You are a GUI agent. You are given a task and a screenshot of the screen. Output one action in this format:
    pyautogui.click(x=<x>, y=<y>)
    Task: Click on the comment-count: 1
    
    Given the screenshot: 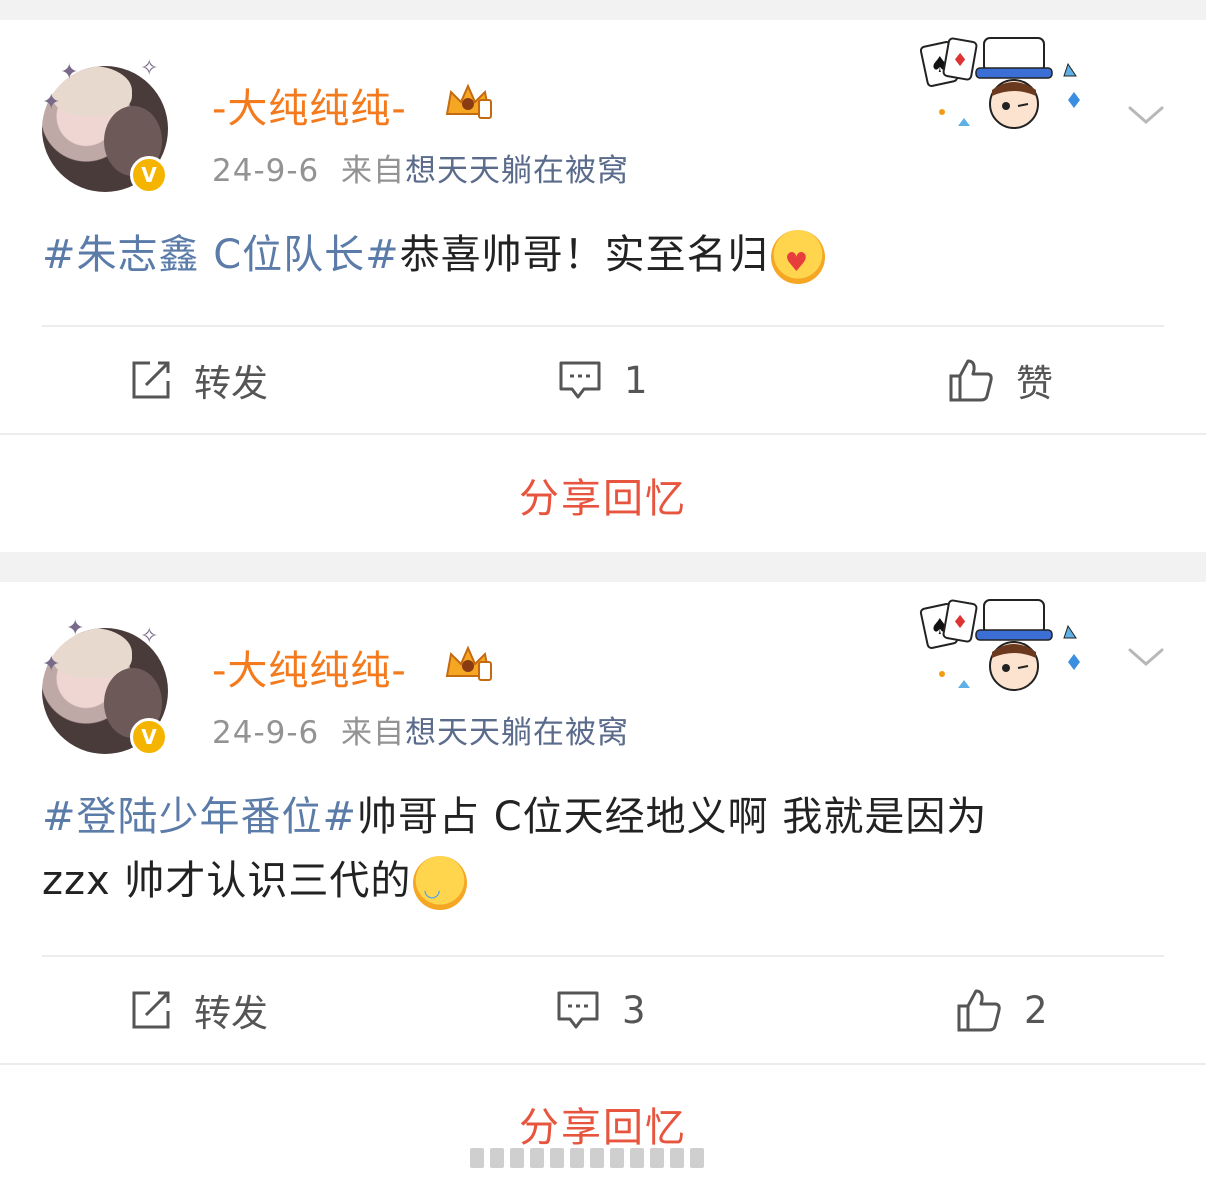 What is the action you would take?
    pyautogui.click(x=636, y=380)
    